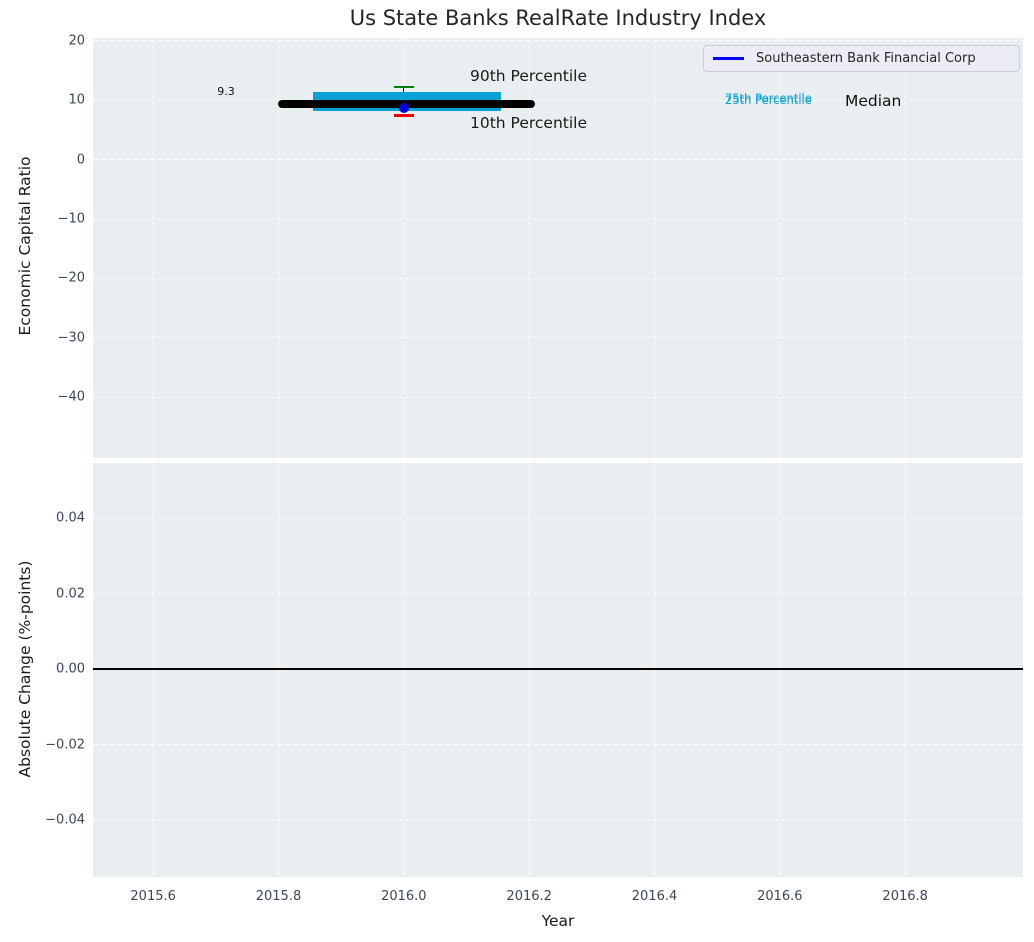 The image size is (1034, 942). Describe the element at coordinates (529, 76) in the screenshot. I see `annotation-90th-percentile: 90th Percentile` at that location.